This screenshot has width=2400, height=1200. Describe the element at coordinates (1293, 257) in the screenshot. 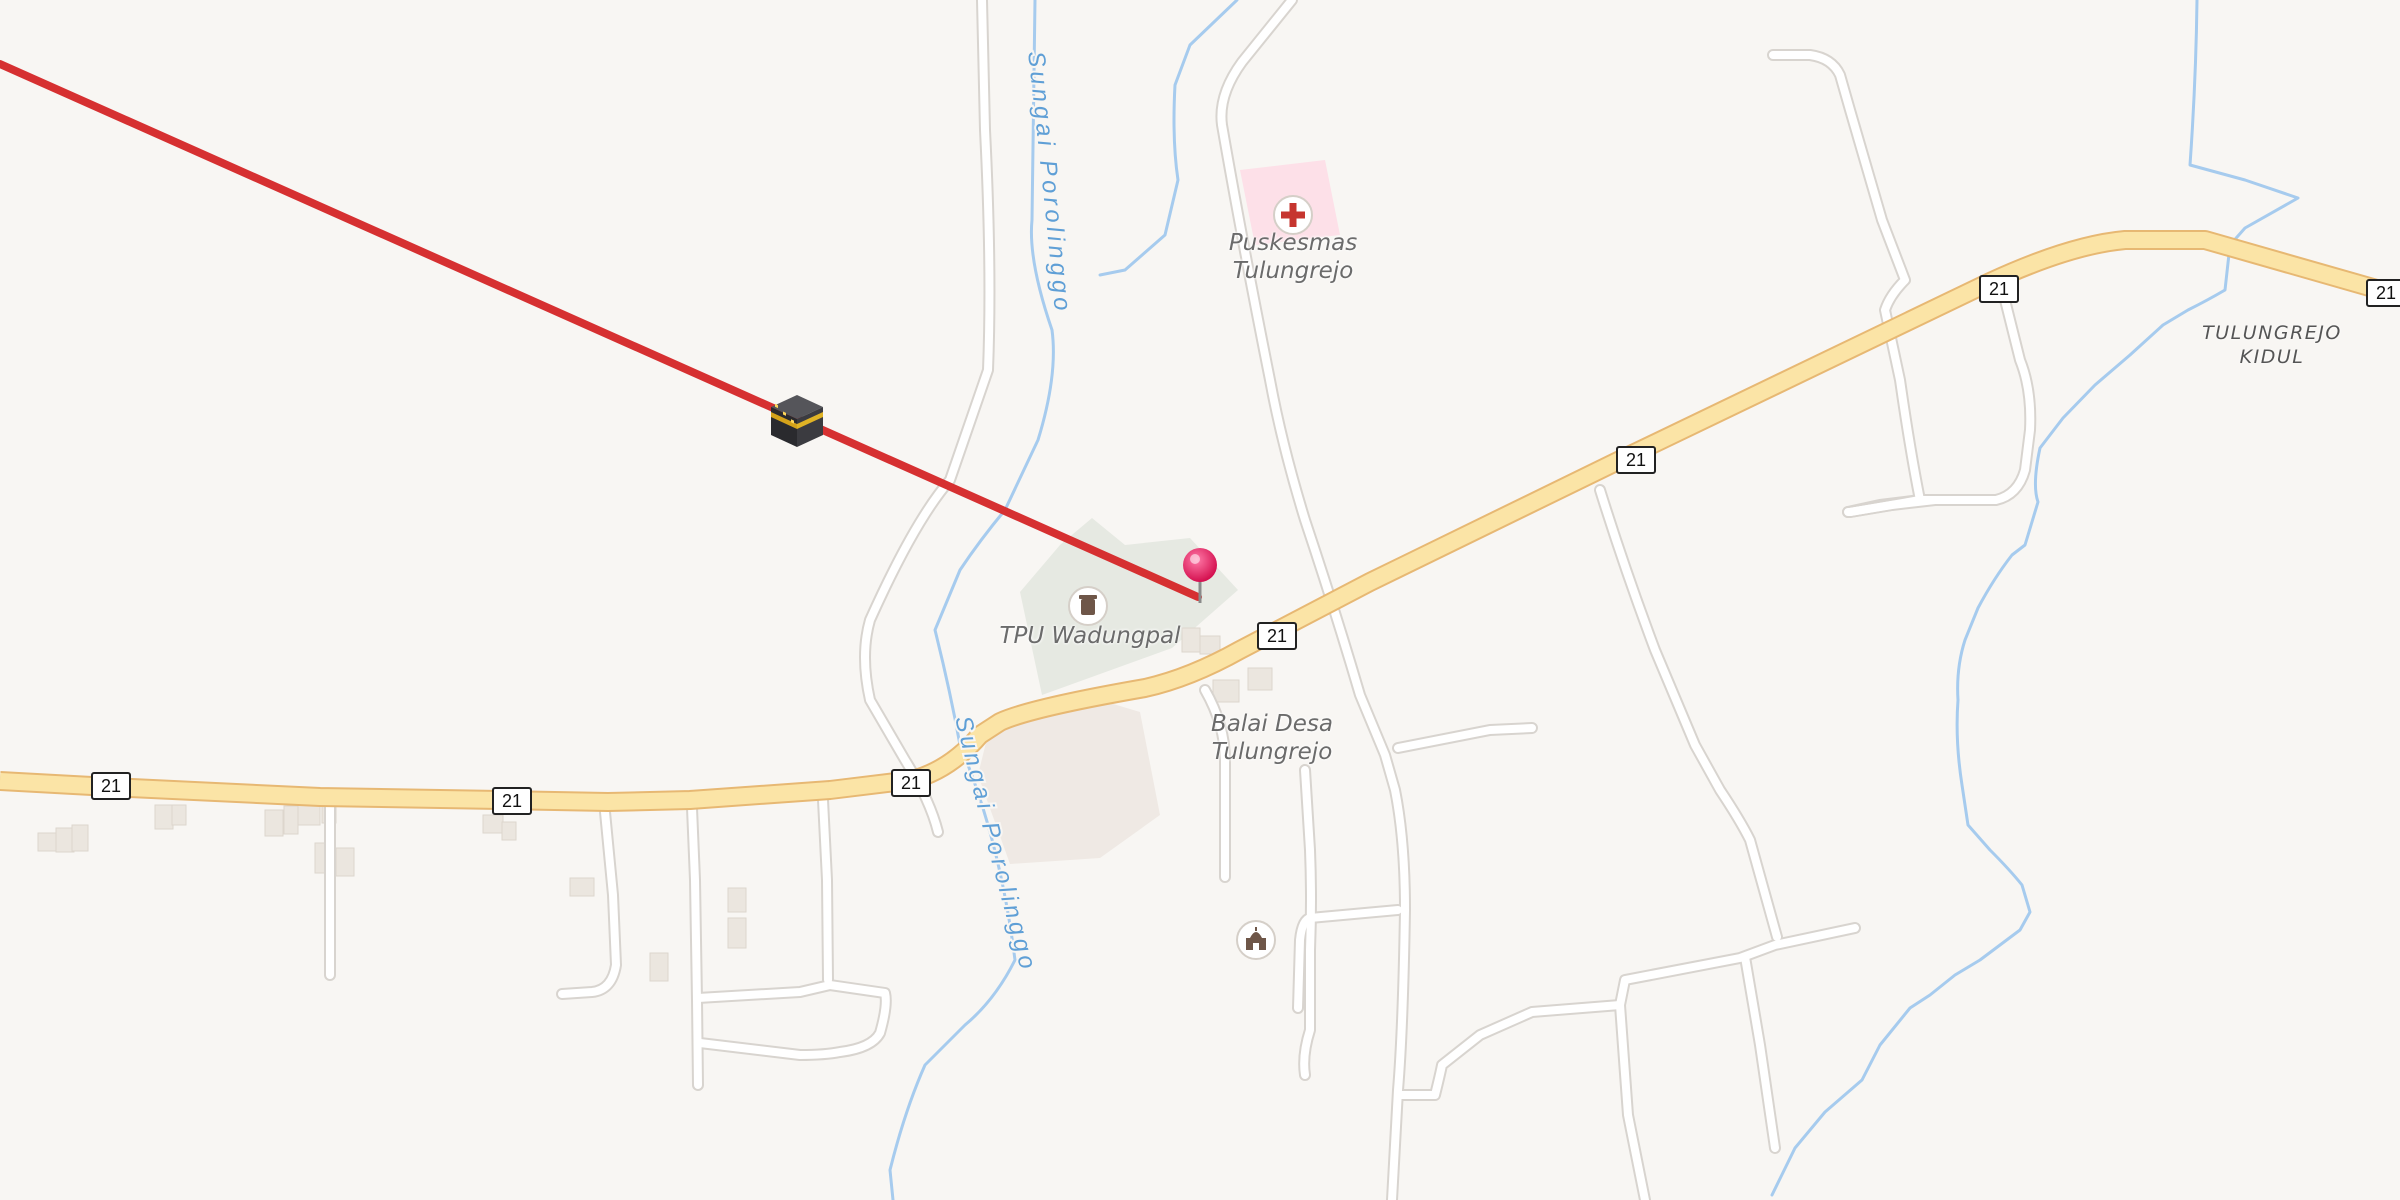

I see `puskesmas-label: Puskesmas Tulungrejo` at that location.